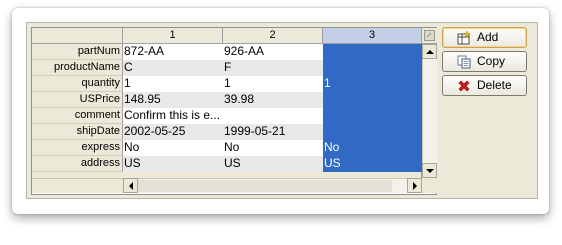 Image resolution: width=562 pixels, height=245 pixels. What do you see at coordinates (173, 68) in the screenshot?
I see `cell-productname-1: C` at bounding box center [173, 68].